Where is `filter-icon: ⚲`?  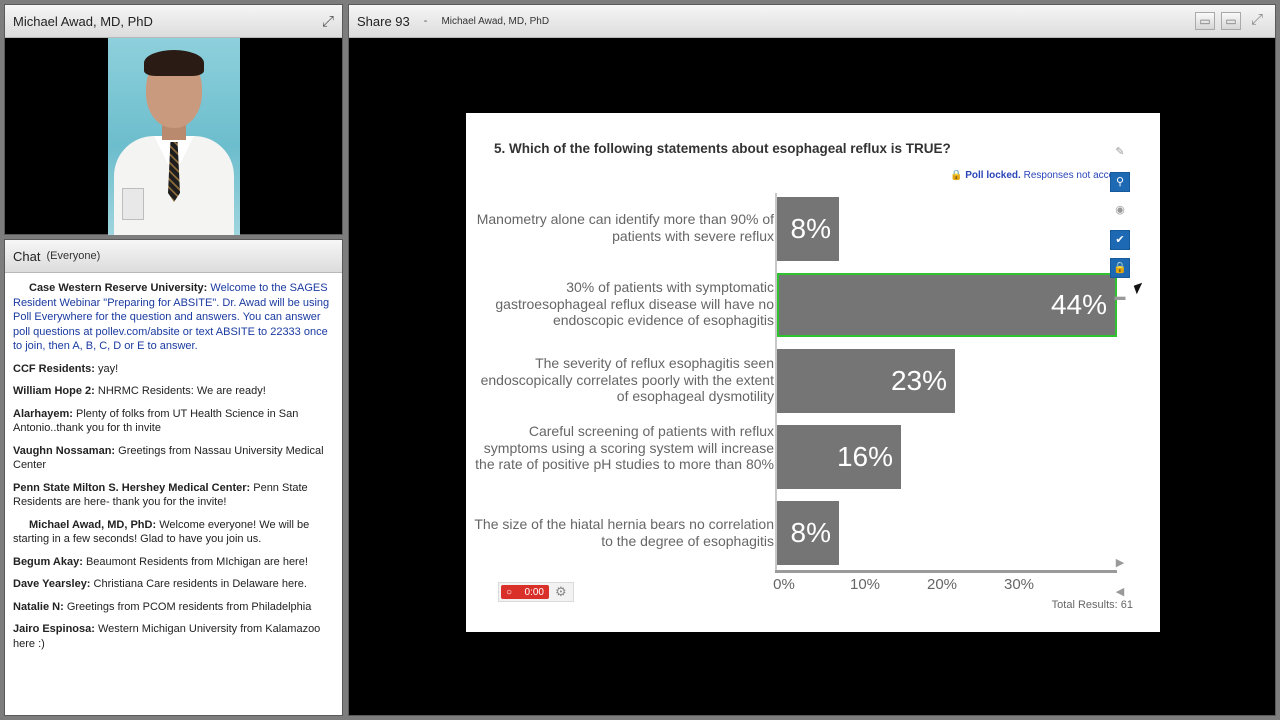
filter-icon: ⚲ is located at coordinates (1120, 182).